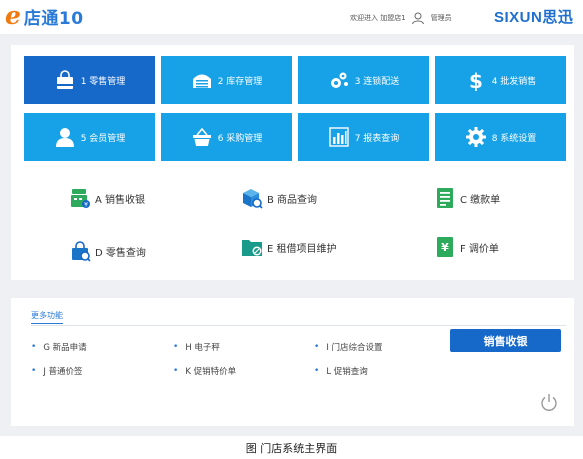  Describe the element at coordinates (339, 80) in the screenshot. I see `gears-icon` at that location.